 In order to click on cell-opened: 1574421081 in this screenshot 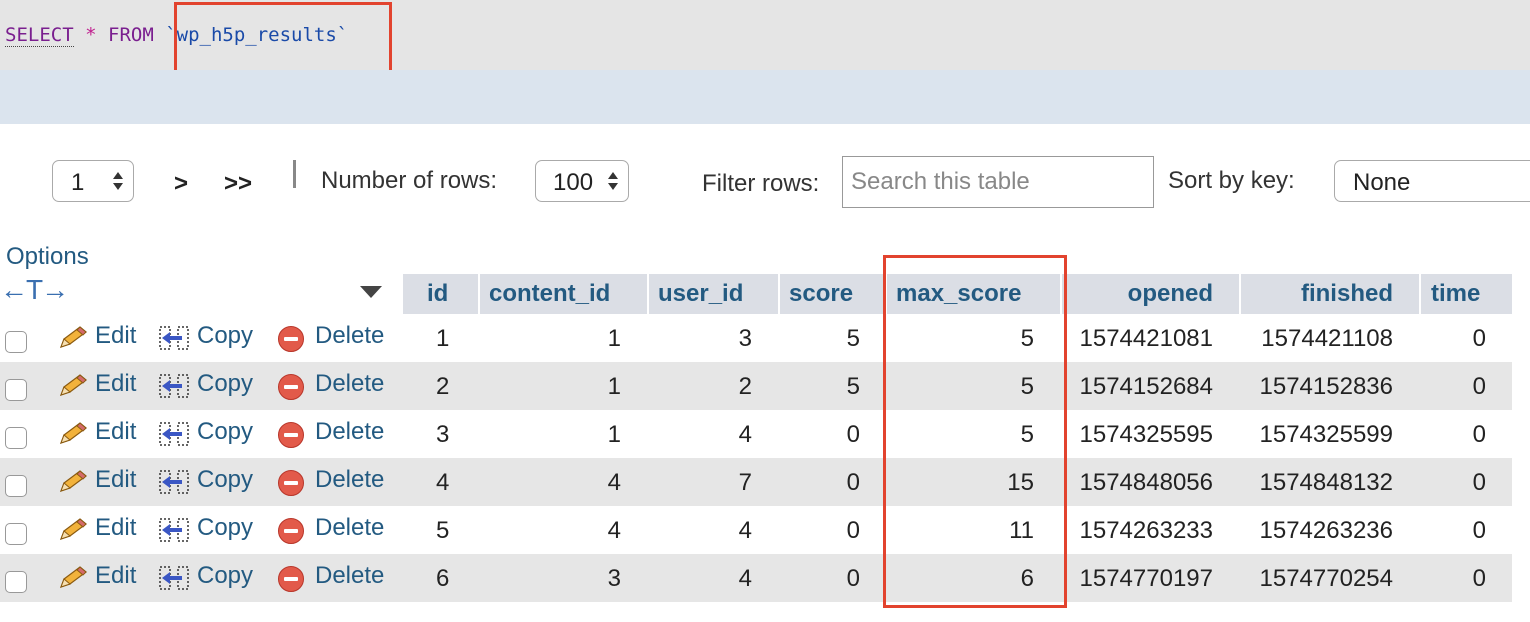, I will do `click(1146, 338)`.